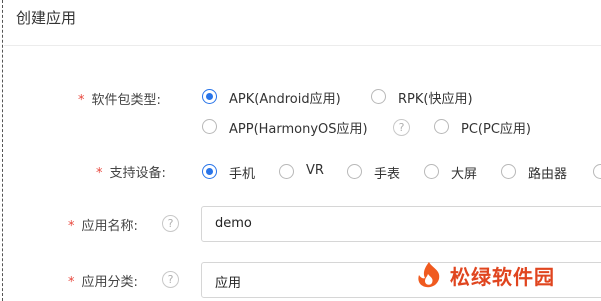  What do you see at coordinates (286, 171) in the screenshot?
I see `radio-device-vr` at bounding box center [286, 171].